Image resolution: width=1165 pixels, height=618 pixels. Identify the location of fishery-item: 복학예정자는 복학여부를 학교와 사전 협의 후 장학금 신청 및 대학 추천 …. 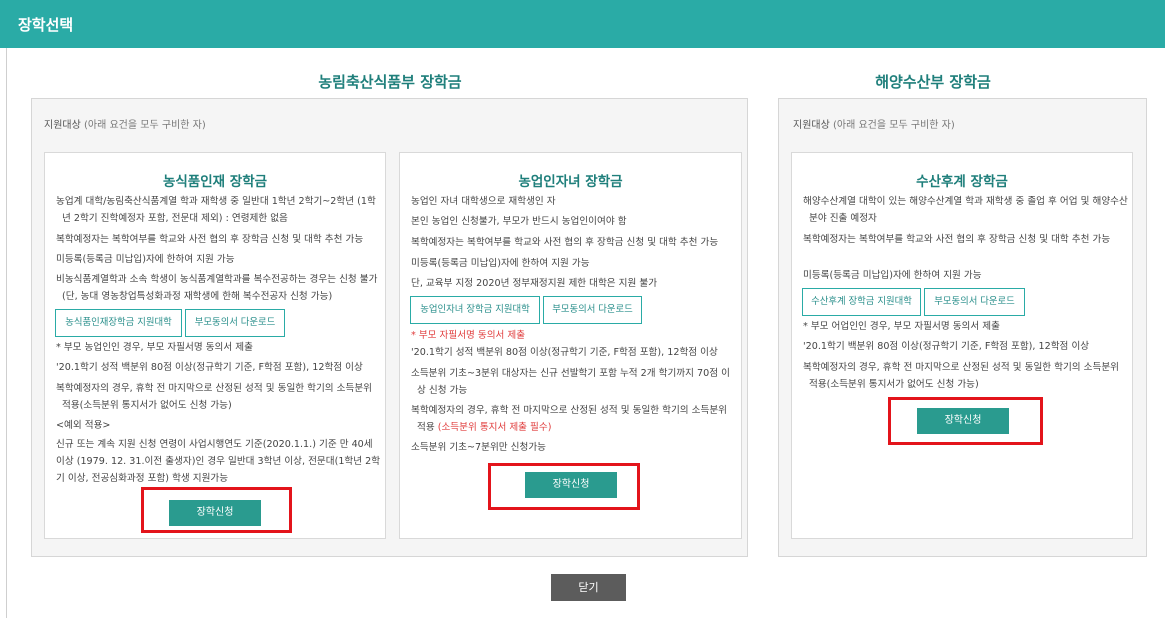
(957, 239).